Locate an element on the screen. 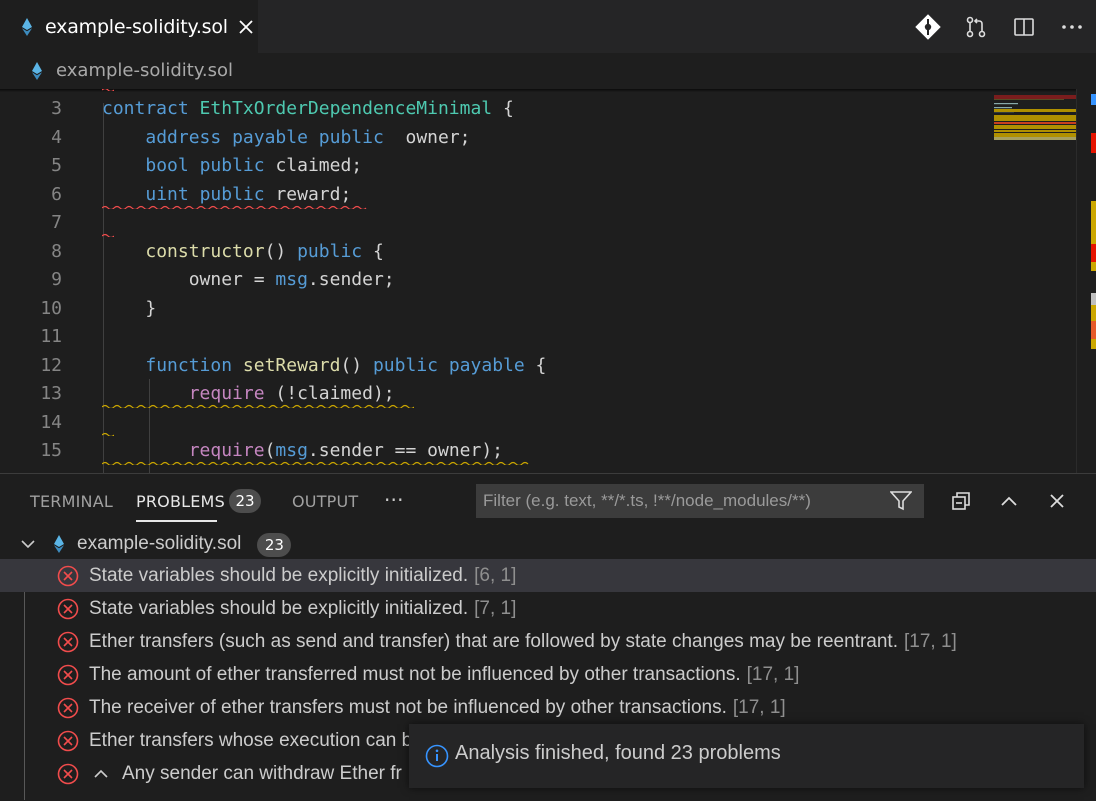  code-text: function setReward() public payable { is located at coordinates (346, 365).